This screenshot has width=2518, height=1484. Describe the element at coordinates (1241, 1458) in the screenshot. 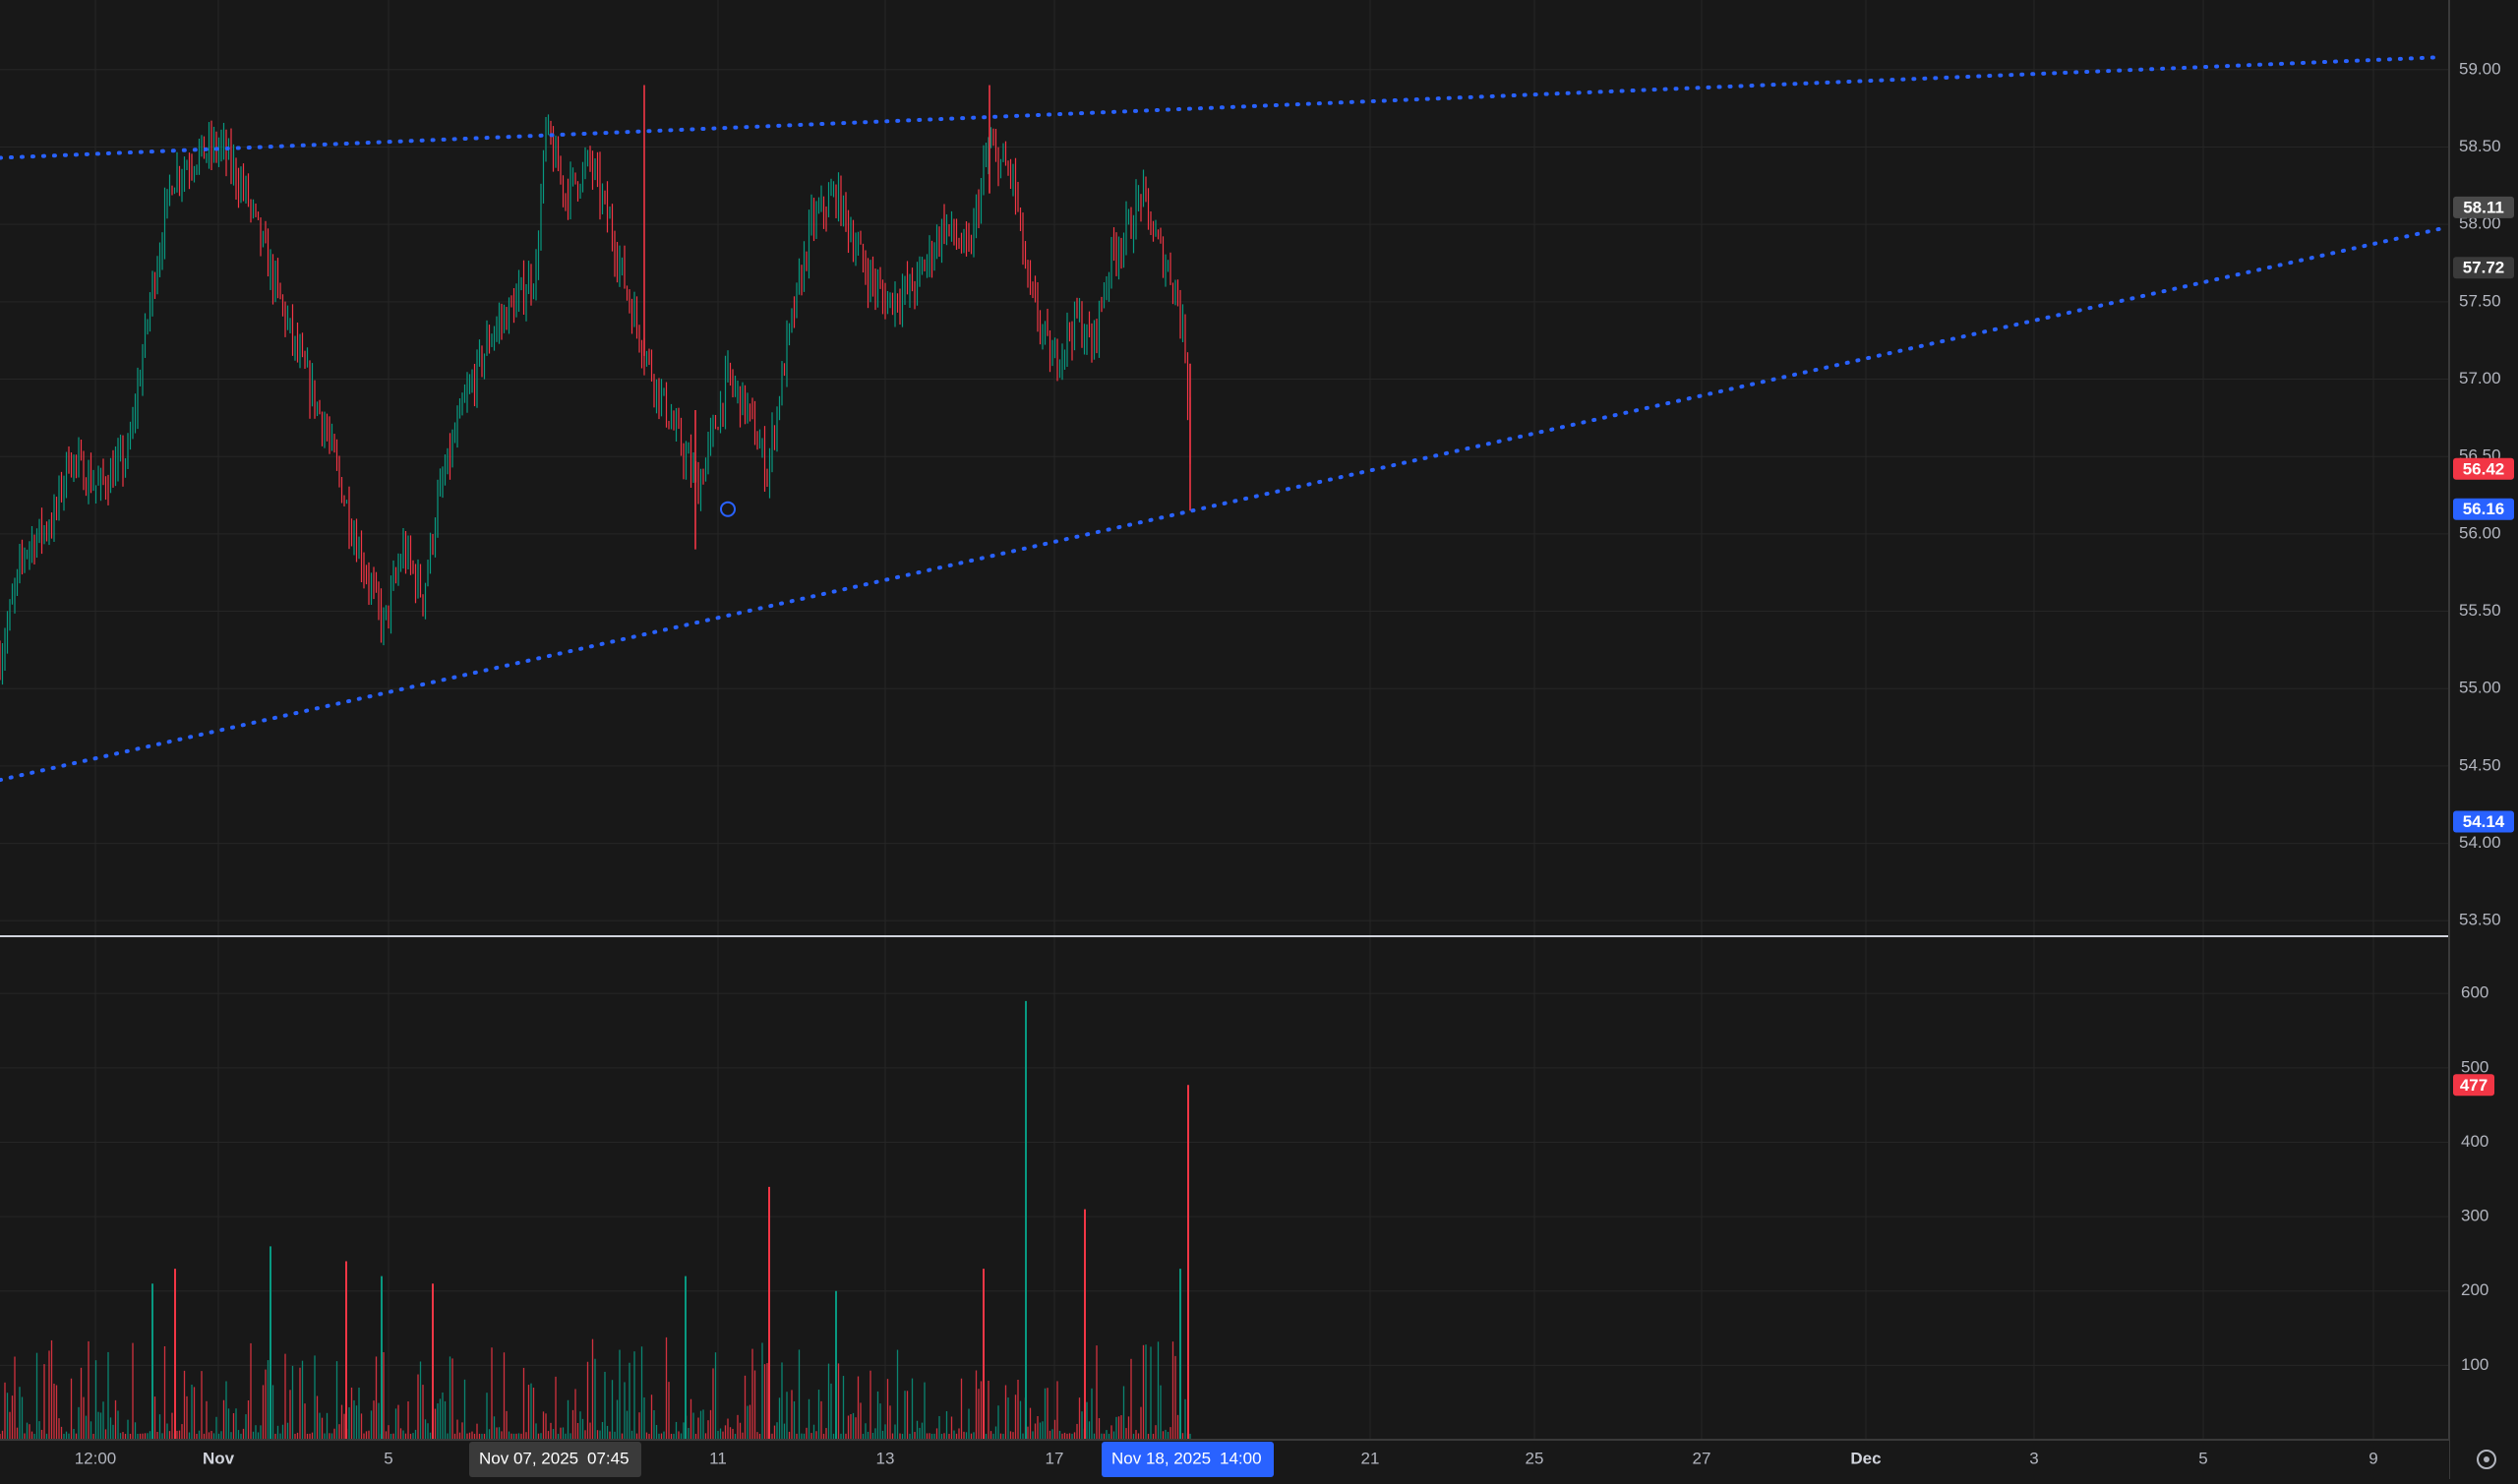

I see `crosshair-time-text: 14:00` at that location.